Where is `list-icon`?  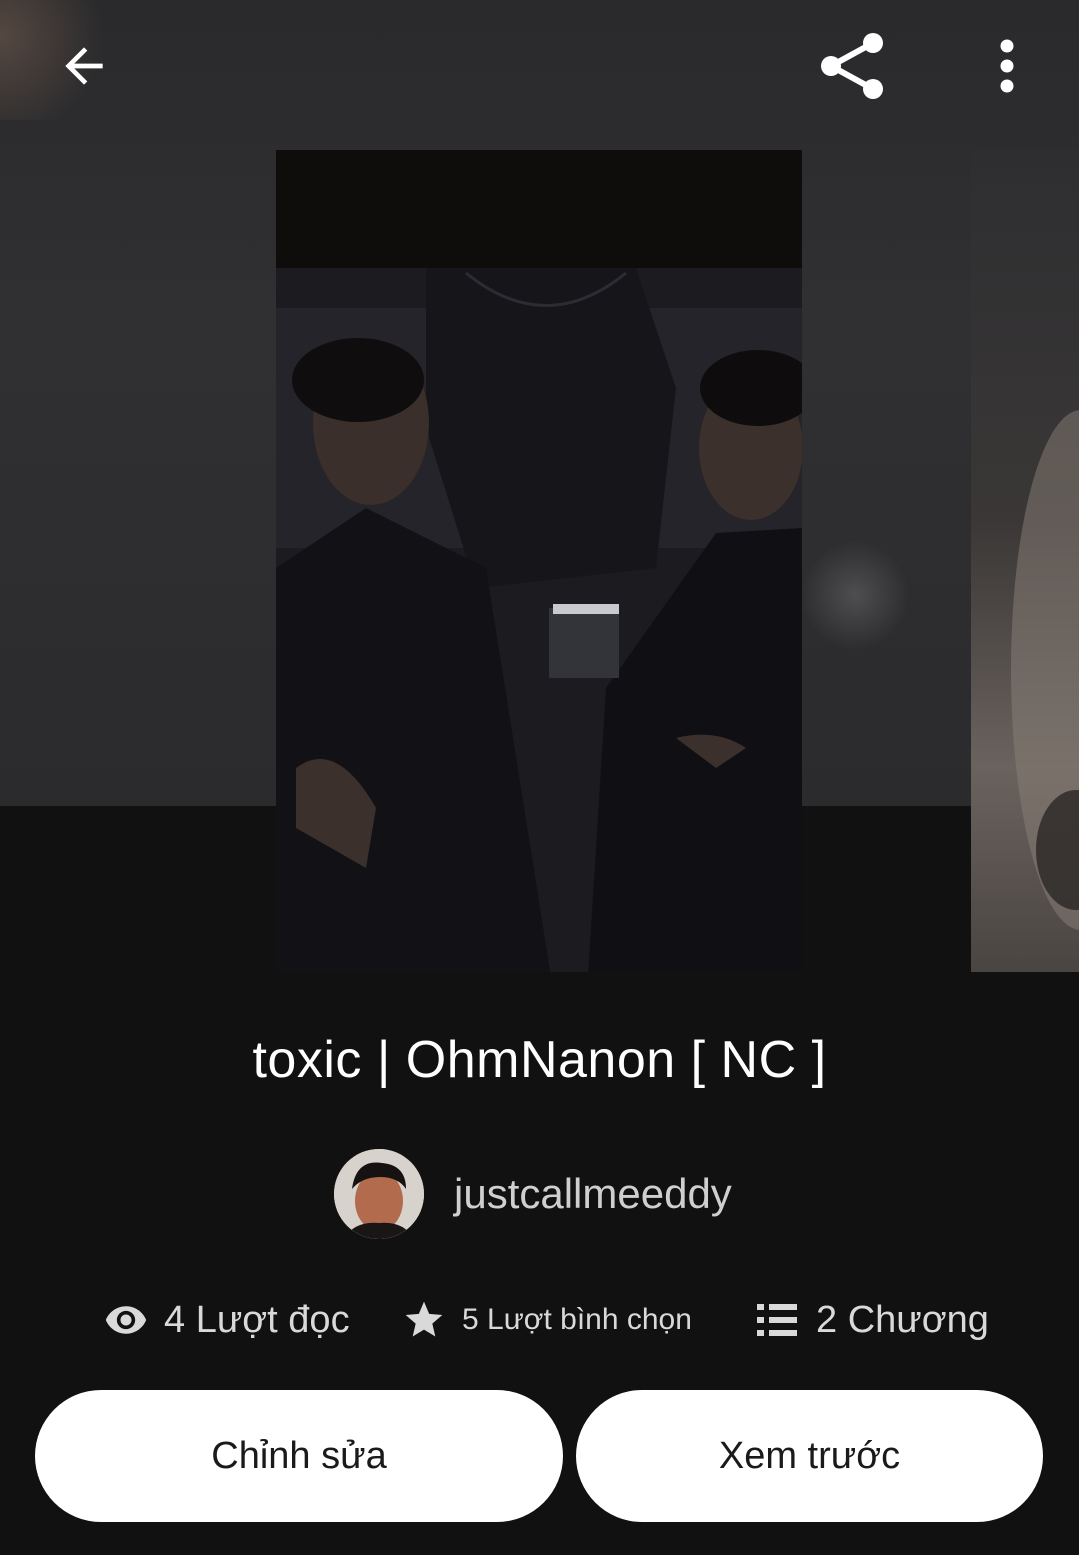
list-icon is located at coordinates (777, 1320).